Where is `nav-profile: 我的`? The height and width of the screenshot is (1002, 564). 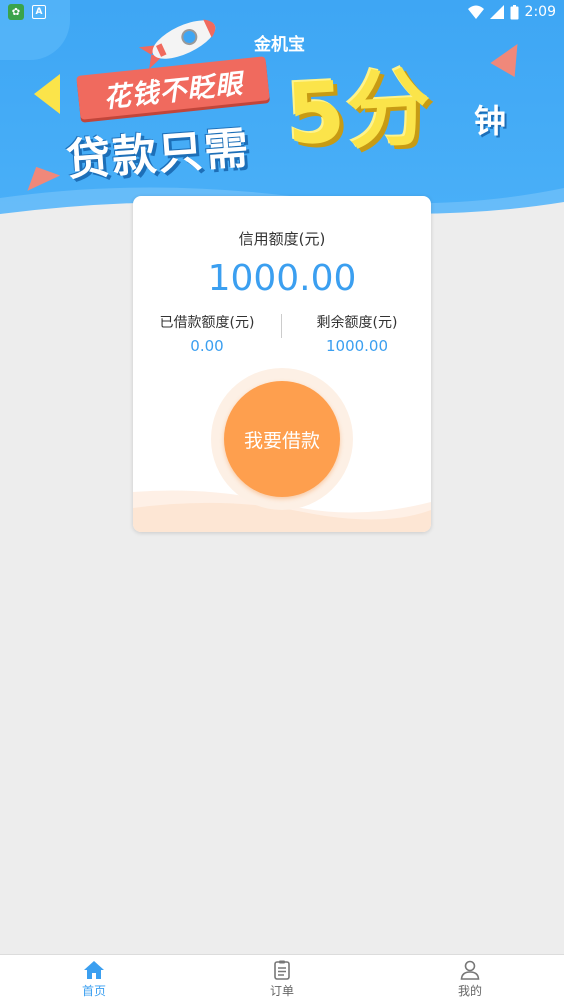 nav-profile: 我的 is located at coordinates (470, 978).